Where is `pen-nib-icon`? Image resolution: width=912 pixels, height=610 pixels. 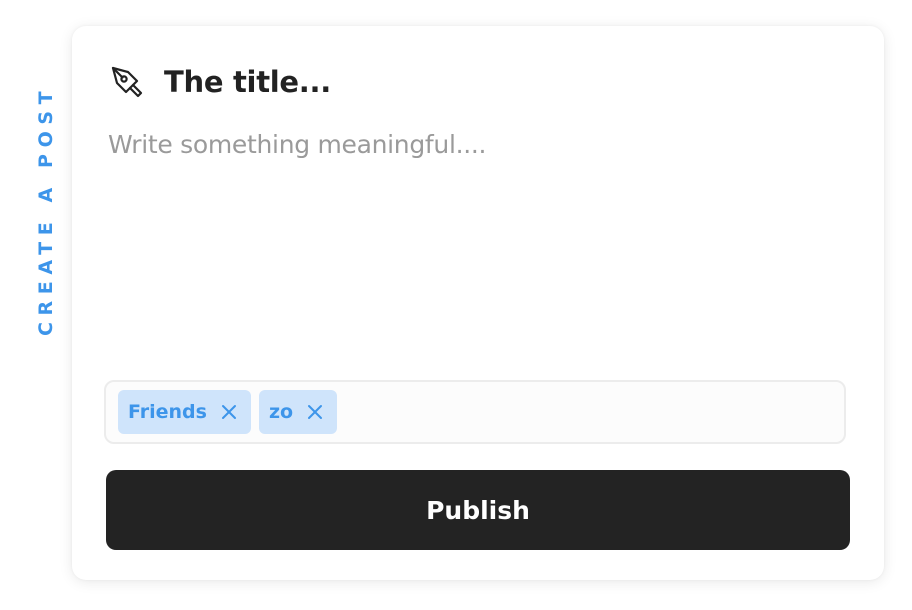 pen-nib-icon is located at coordinates (127, 82).